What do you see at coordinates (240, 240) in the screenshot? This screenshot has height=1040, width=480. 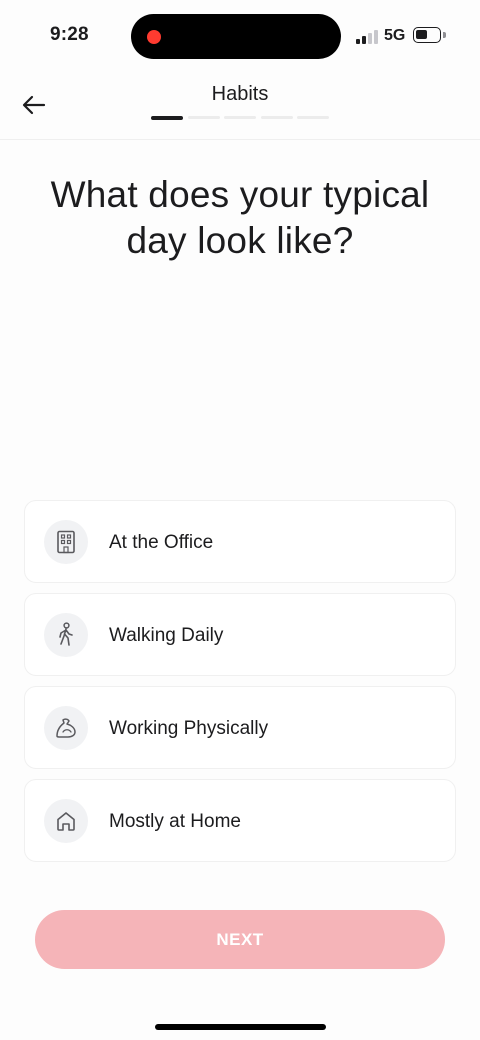 I see `question-line-2: day look like?` at bounding box center [240, 240].